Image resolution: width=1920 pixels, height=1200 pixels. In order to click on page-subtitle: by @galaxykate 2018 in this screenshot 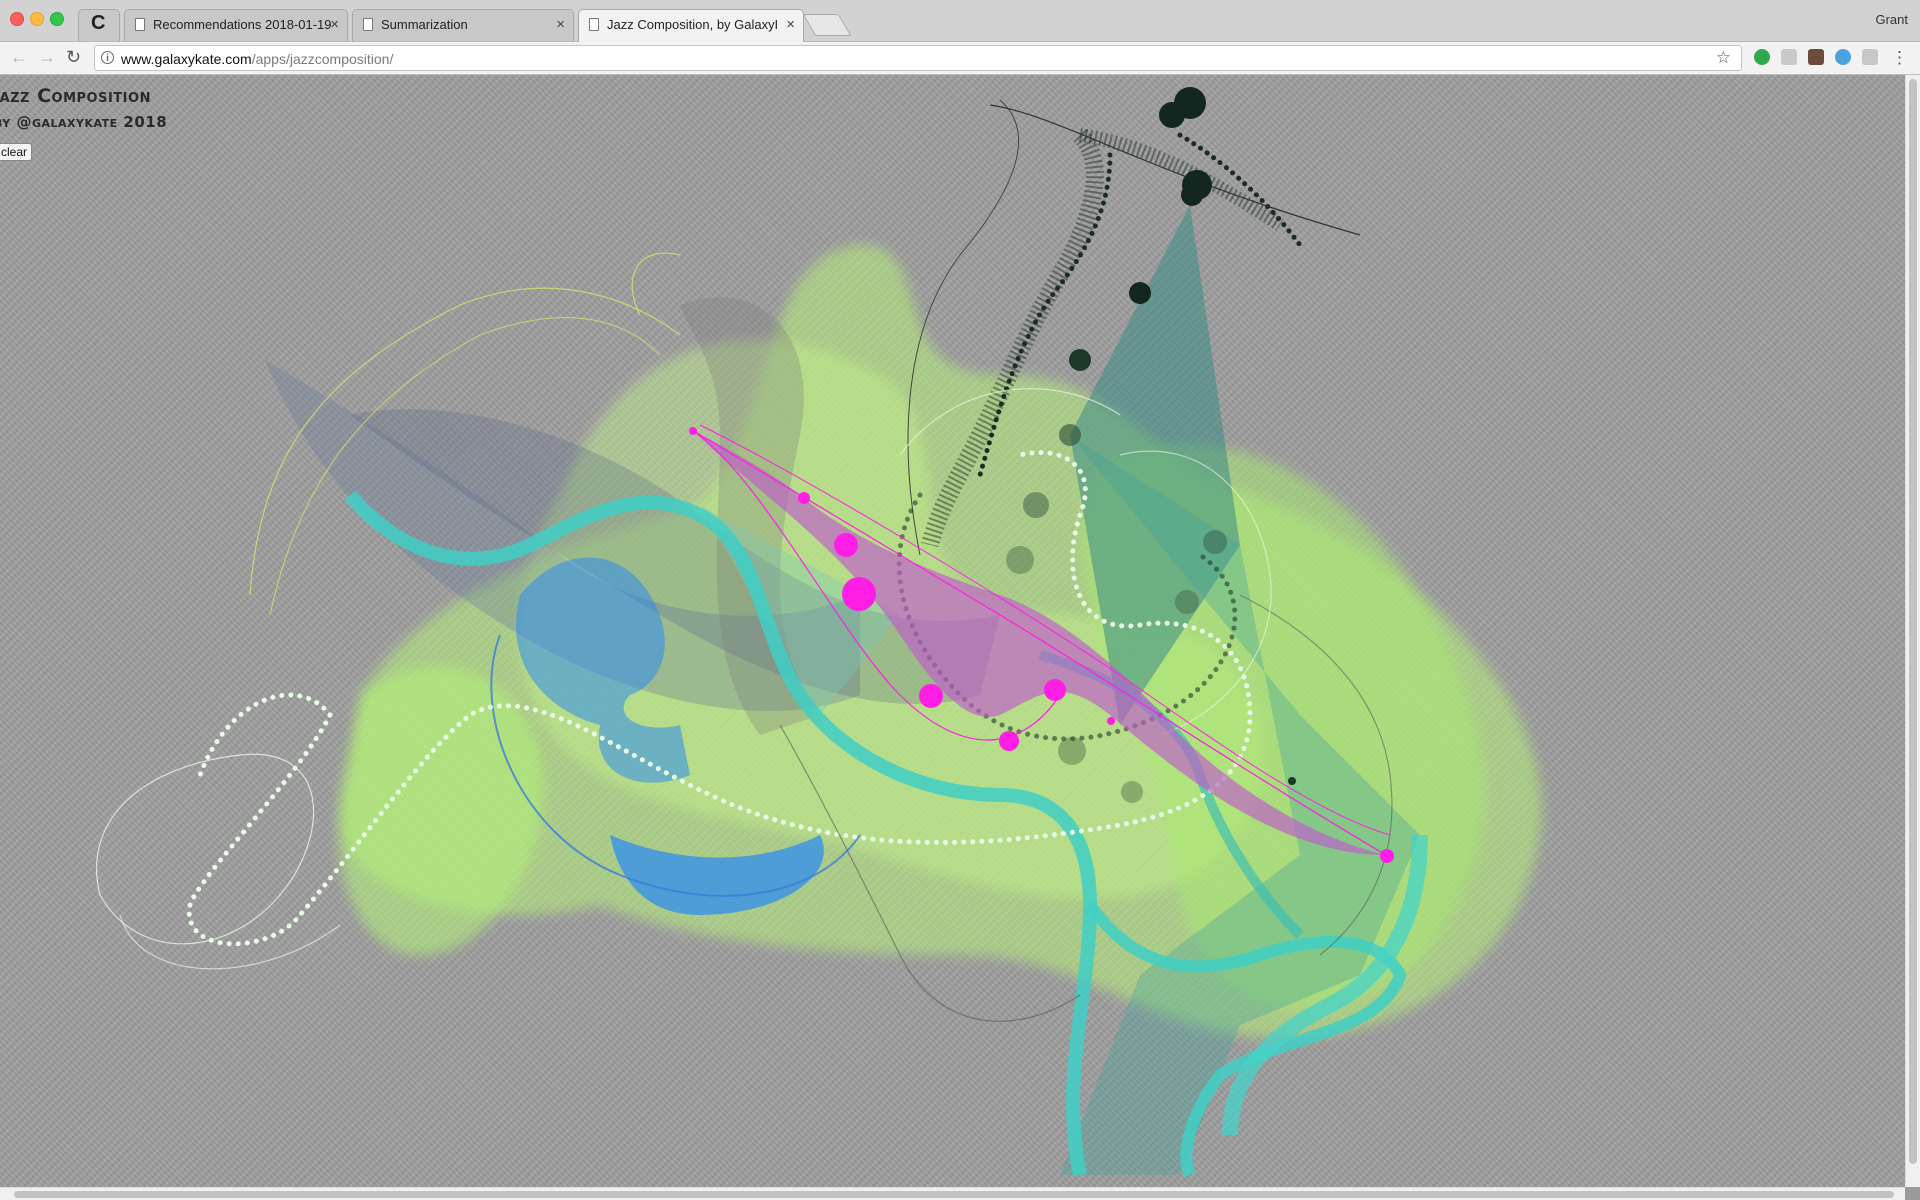, I will do `click(84, 122)`.